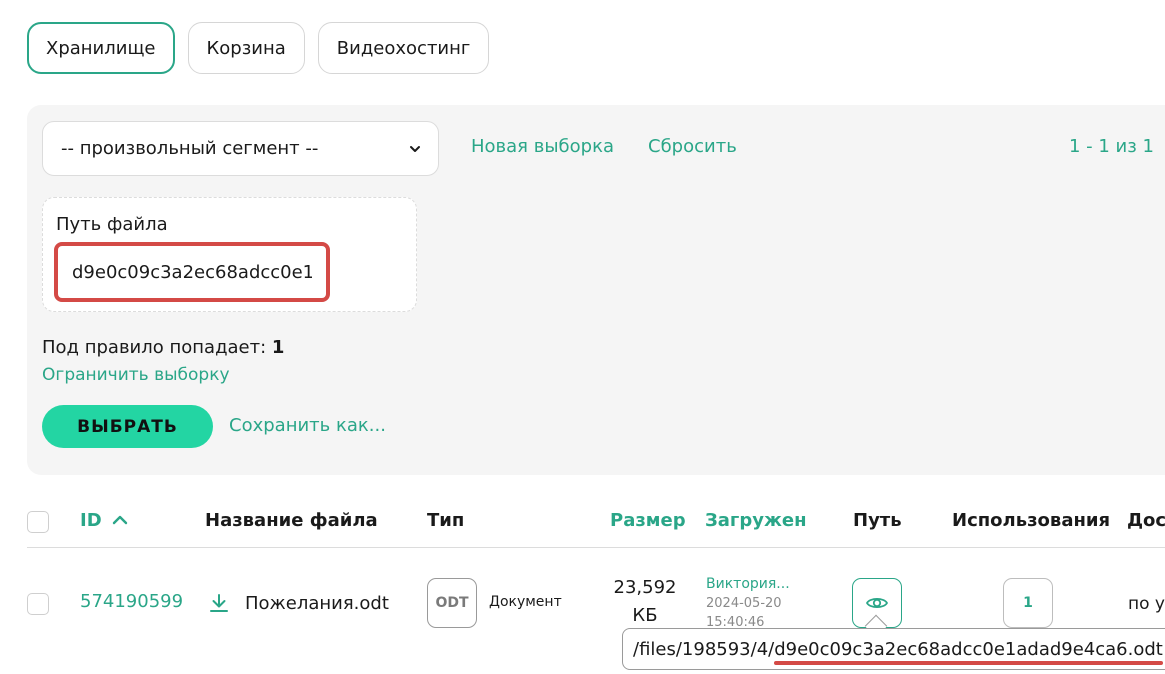 The height and width of the screenshot is (674, 1165). What do you see at coordinates (104, 520) in the screenshot?
I see `column-id-header: ID` at bounding box center [104, 520].